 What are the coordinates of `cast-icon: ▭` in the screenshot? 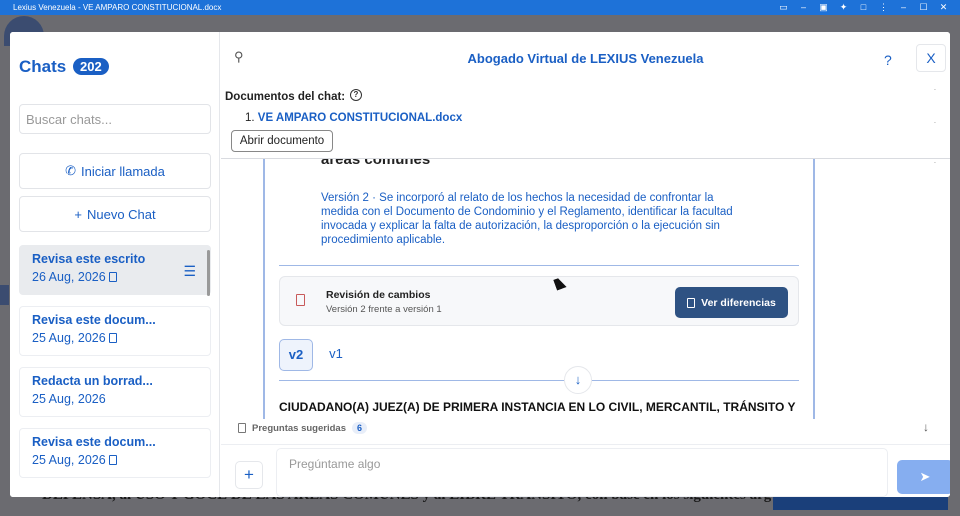 It's located at (783, 7).